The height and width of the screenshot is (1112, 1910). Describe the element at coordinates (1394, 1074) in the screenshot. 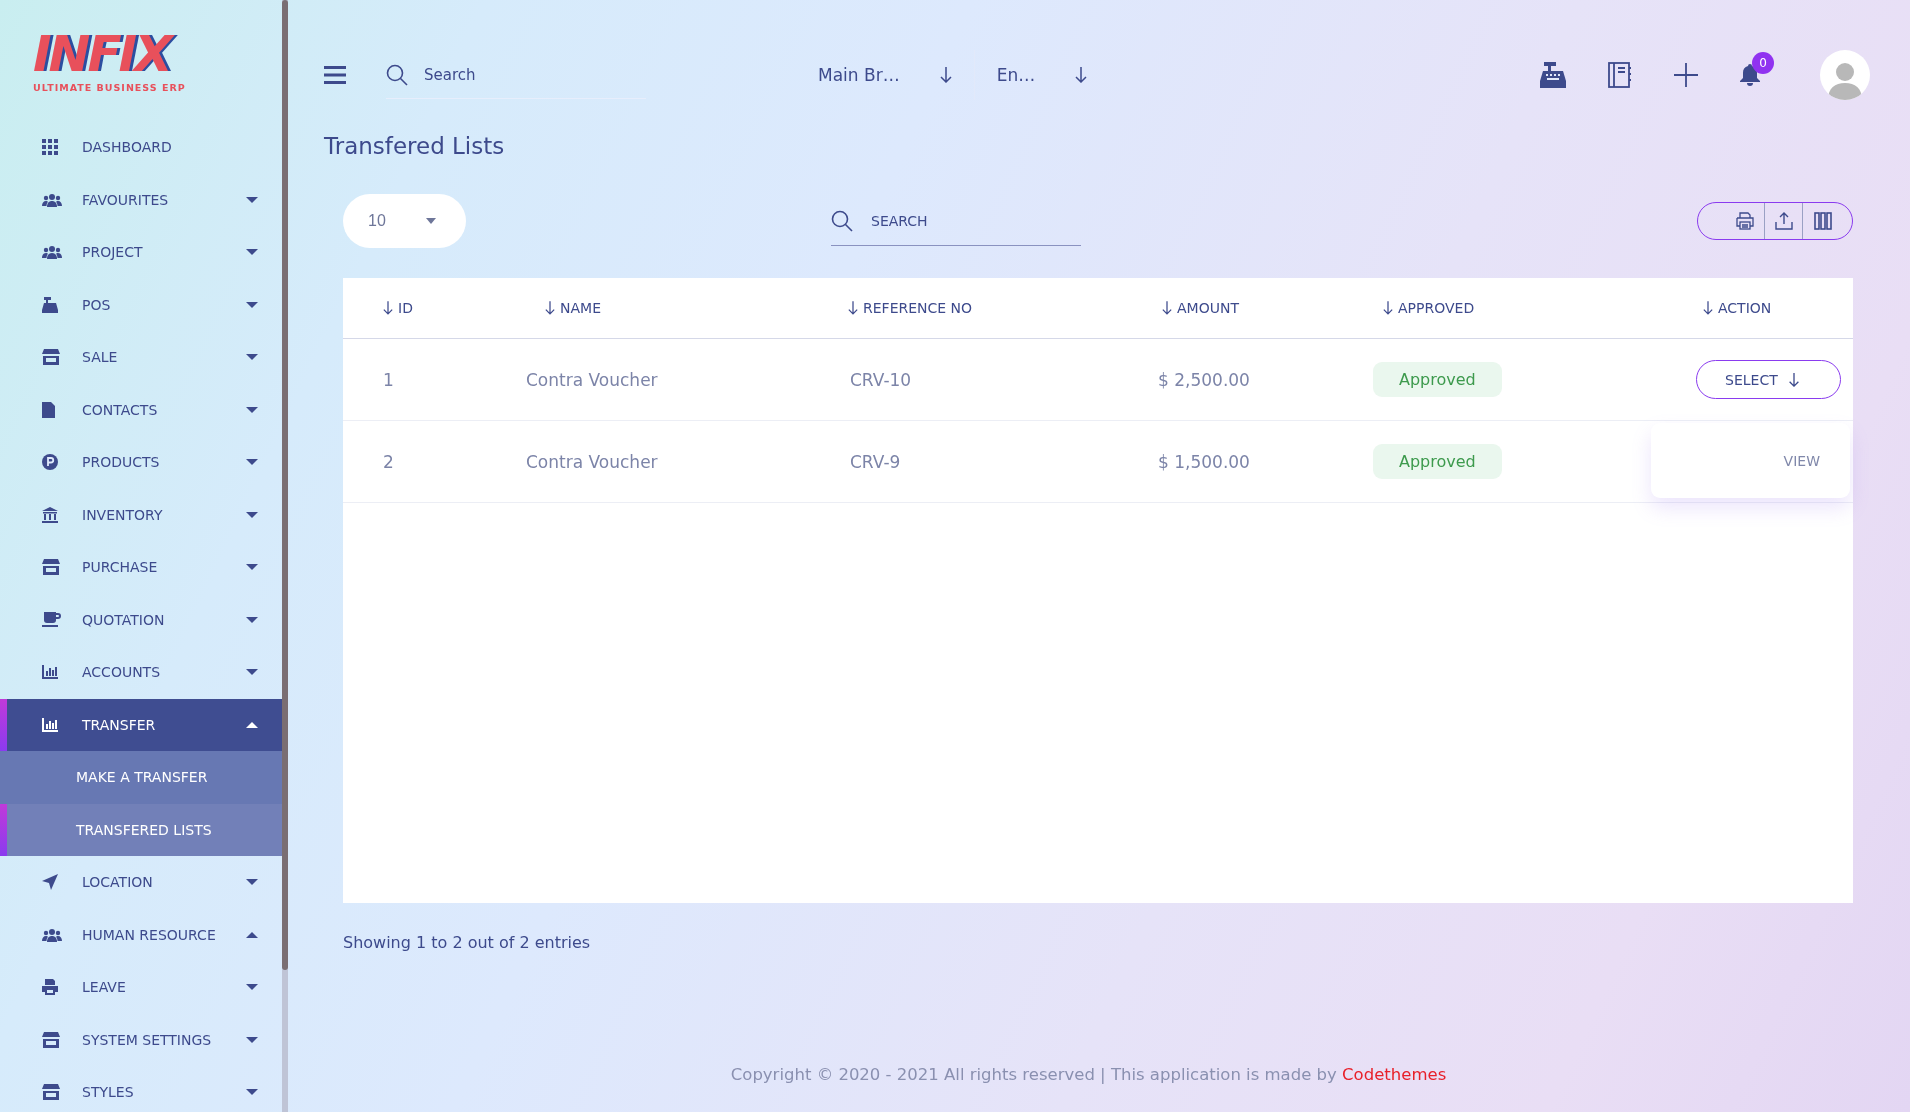

I see `codethemes-link: Codethemes` at that location.